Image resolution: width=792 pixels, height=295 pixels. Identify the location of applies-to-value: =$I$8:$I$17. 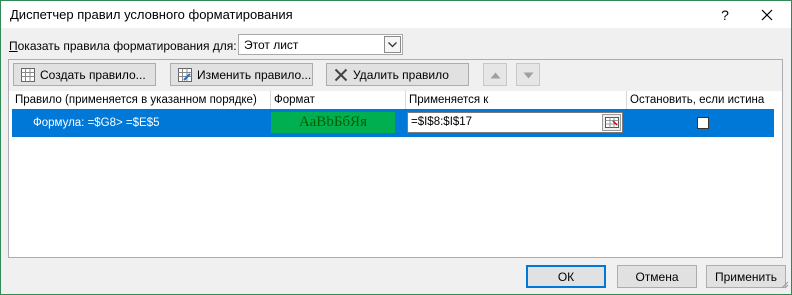
(442, 122).